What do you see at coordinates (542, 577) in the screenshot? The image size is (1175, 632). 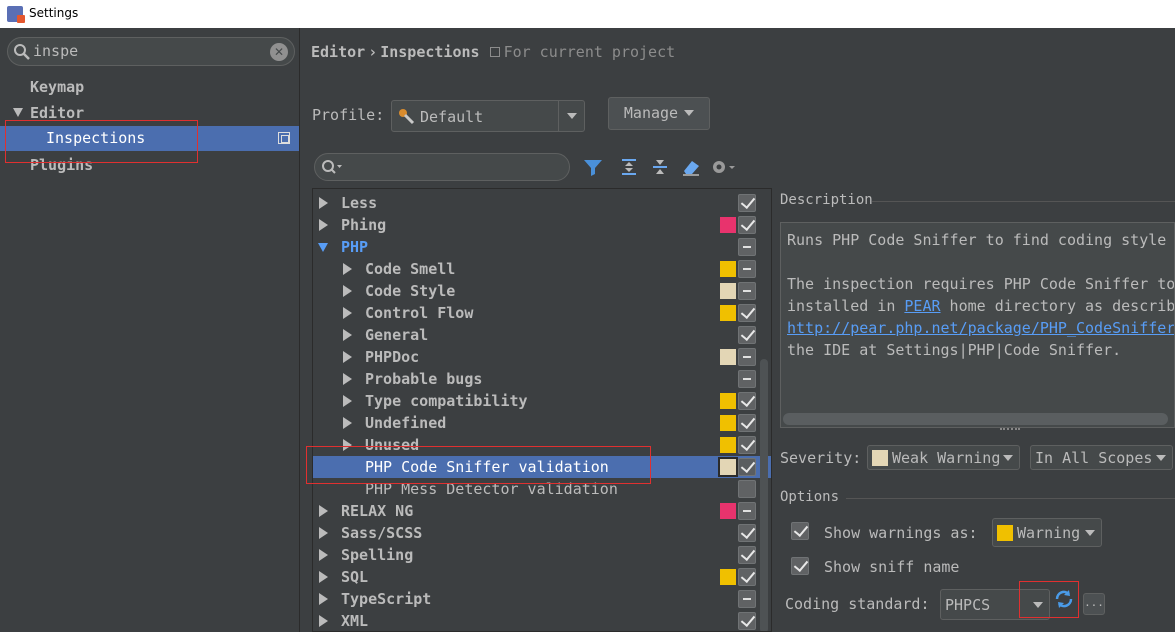 I see `tree-row-sql: SQL` at bounding box center [542, 577].